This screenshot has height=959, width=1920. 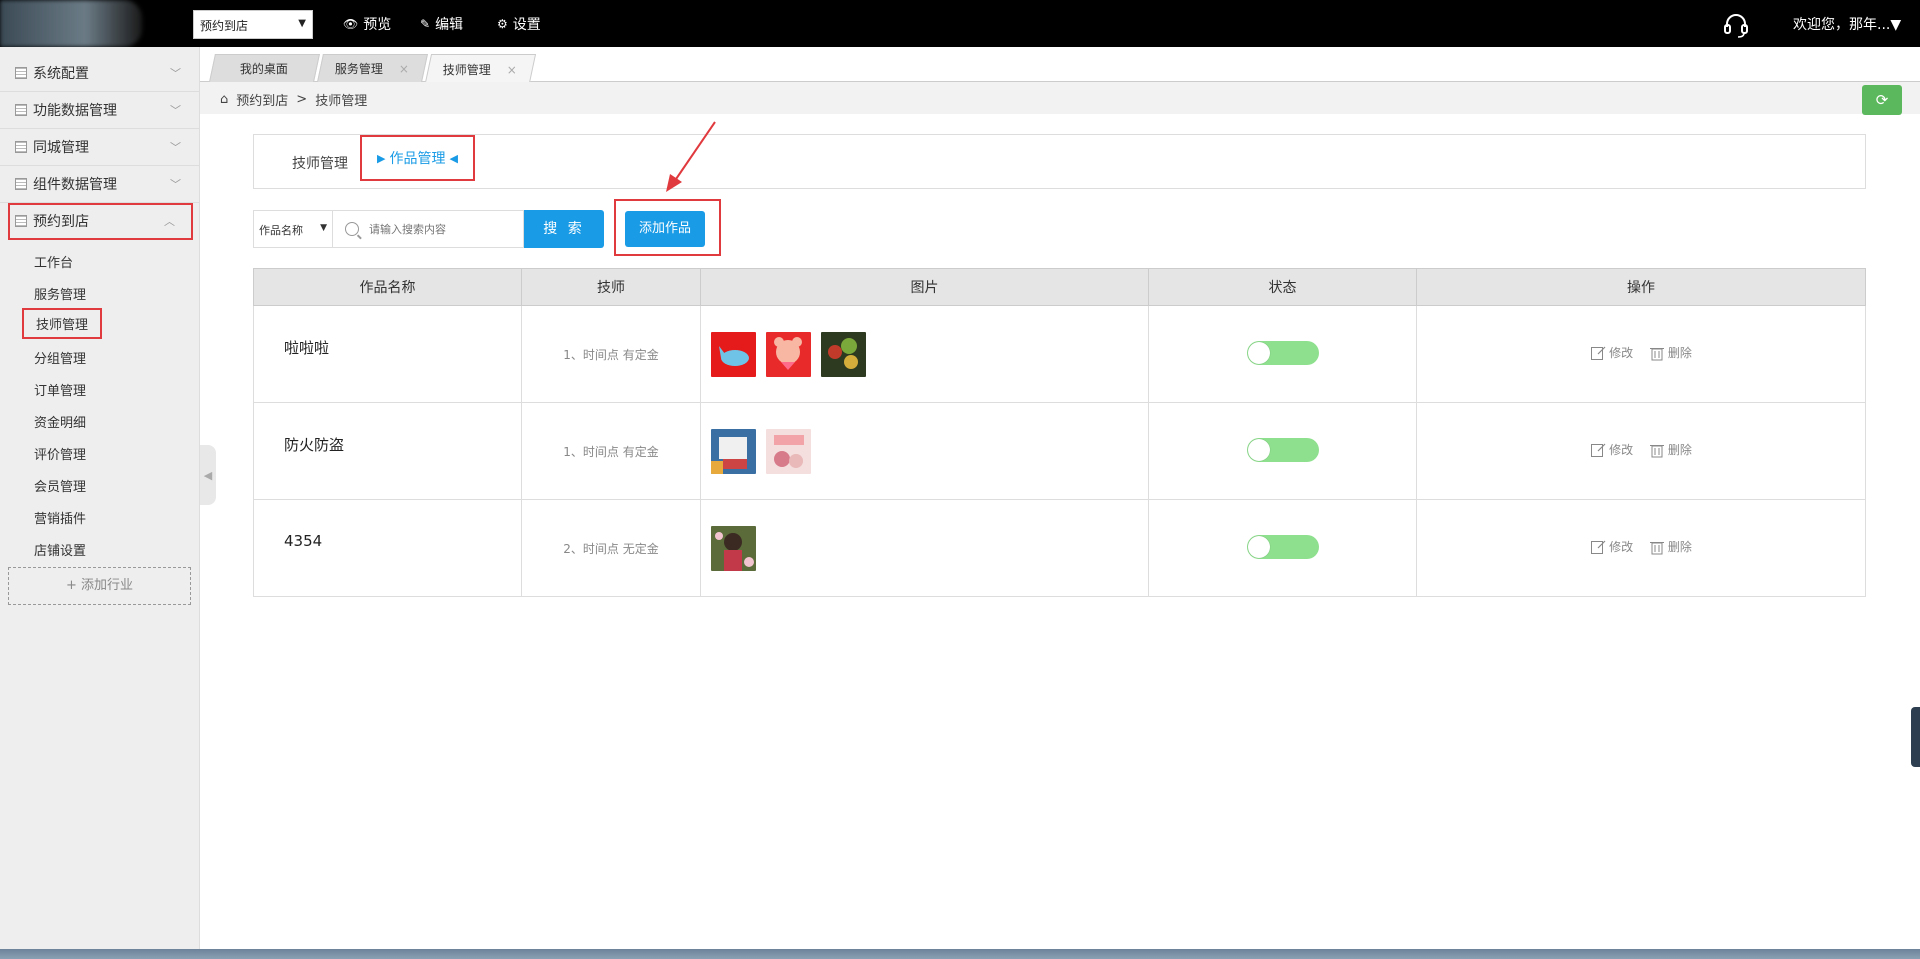 What do you see at coordinates (1059, 287) in the screenshot?
I see `table-header-row: 作品名称 技师 图片 状态 操作` at bounding box center [1059, 287].